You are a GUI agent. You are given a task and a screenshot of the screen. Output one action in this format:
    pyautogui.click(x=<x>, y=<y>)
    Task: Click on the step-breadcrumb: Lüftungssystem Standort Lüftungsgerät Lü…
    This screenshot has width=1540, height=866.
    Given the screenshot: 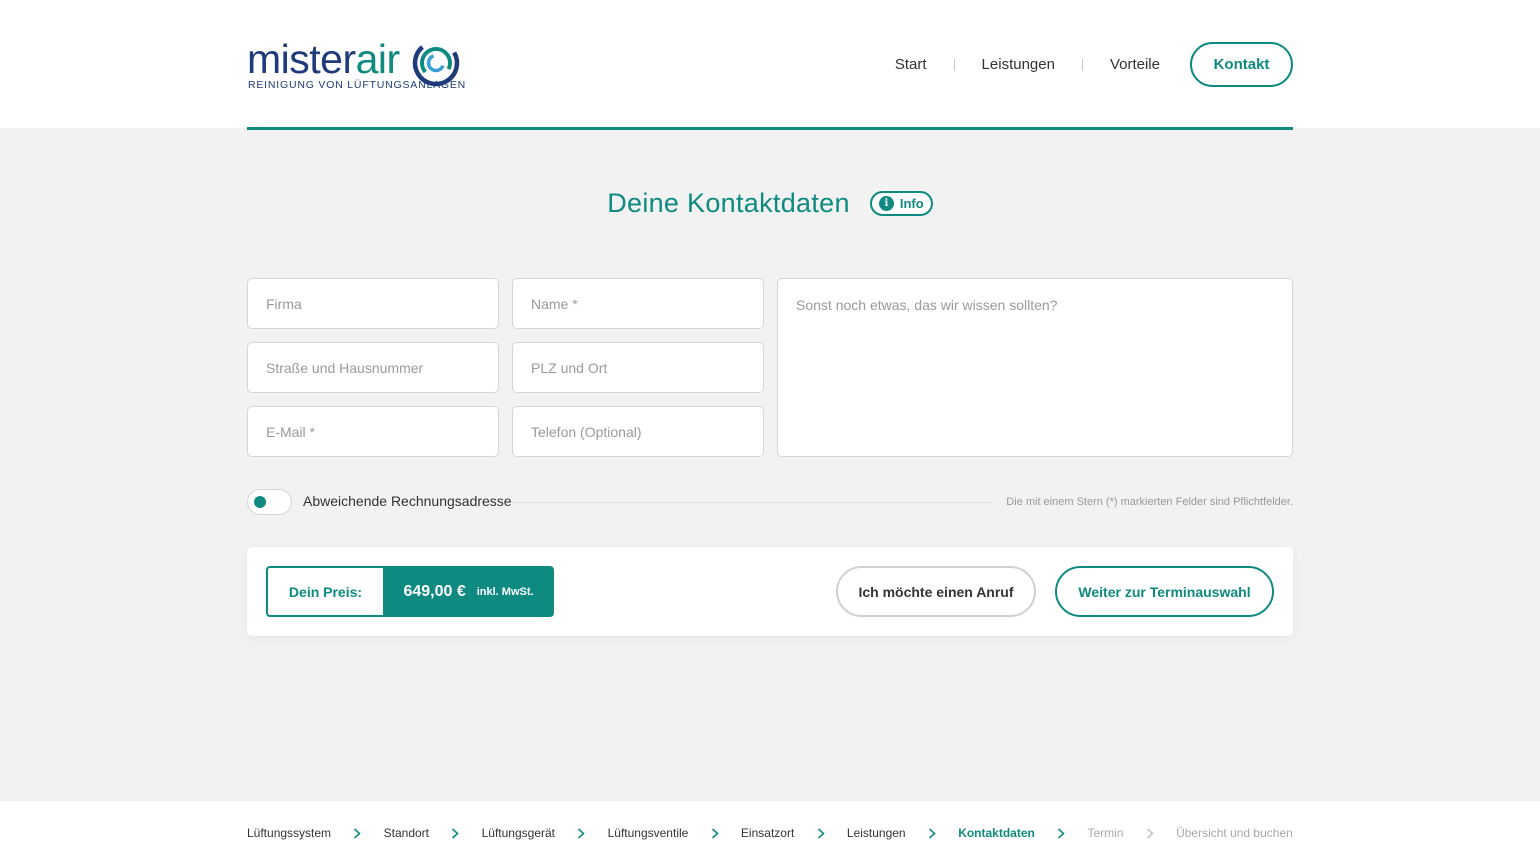 What is the action you would take?
    pyautogui.click(x=770, y=833)
    